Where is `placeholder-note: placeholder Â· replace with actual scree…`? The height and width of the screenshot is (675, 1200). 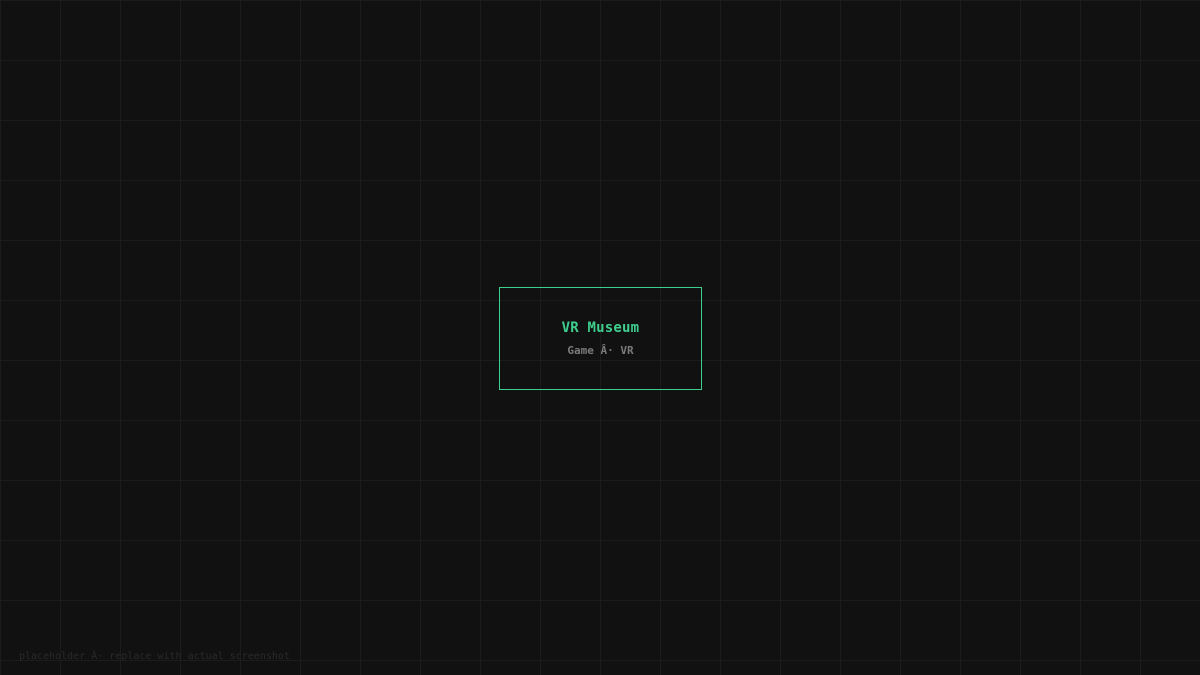
placeholder-note: placeholder Â· replace with actual scree… is located at coordinates (154, 656).